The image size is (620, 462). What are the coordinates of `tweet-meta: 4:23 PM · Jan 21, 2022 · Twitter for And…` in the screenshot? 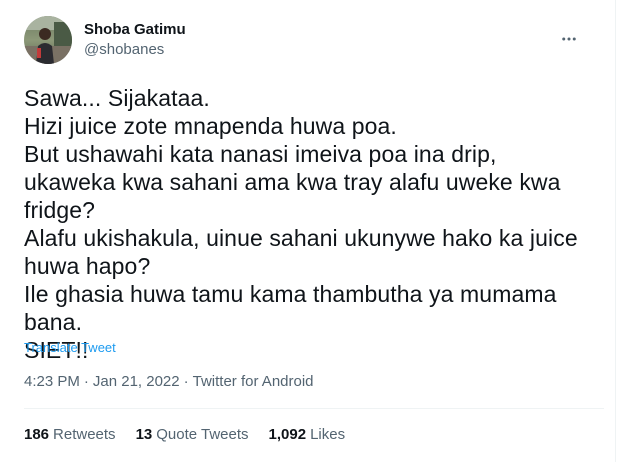 It's located at (169, 381).